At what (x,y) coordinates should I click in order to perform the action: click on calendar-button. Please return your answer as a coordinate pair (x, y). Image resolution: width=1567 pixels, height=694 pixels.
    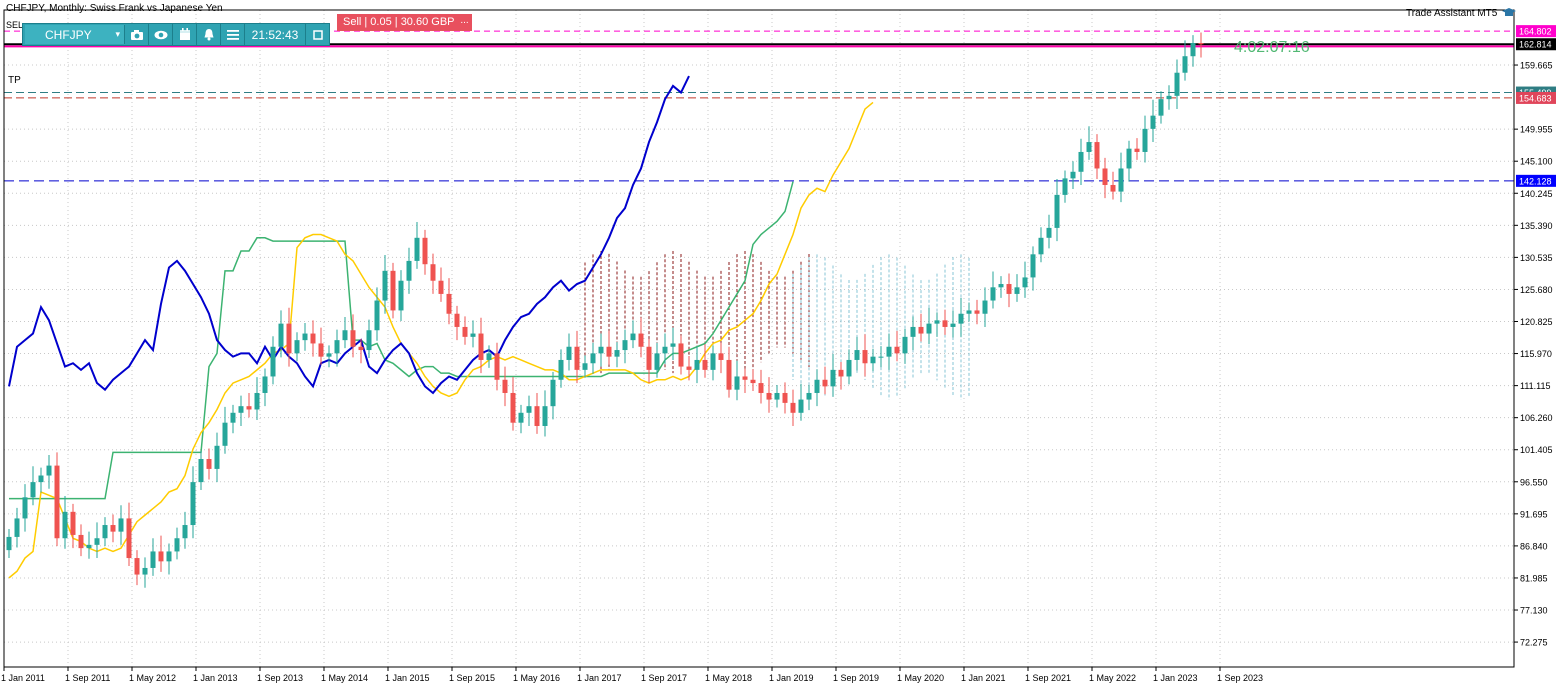
    Looking at the image, I should click on (185, 34).